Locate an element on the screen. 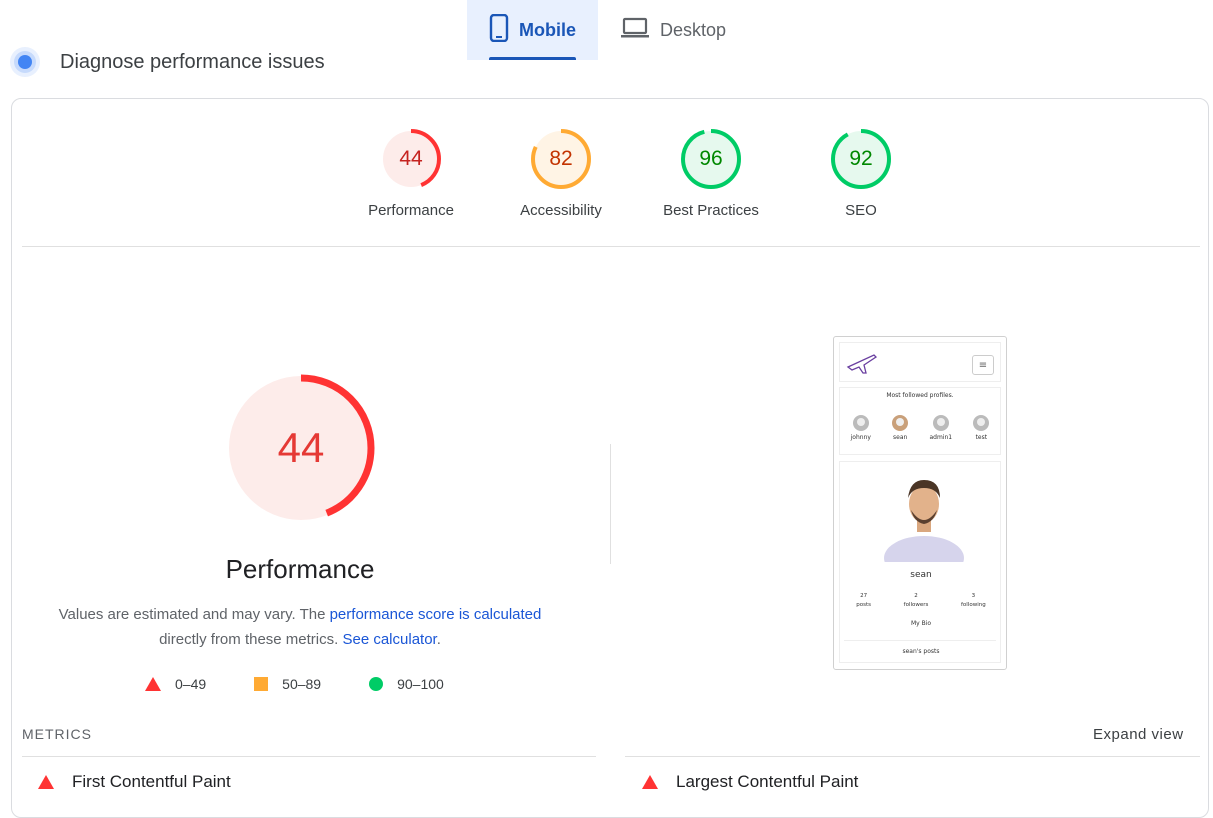 Image resolution: width=1213 pixels, height=818 pixels. metric-fcp: First Contentful Paint is located at coordinates (134, 782).